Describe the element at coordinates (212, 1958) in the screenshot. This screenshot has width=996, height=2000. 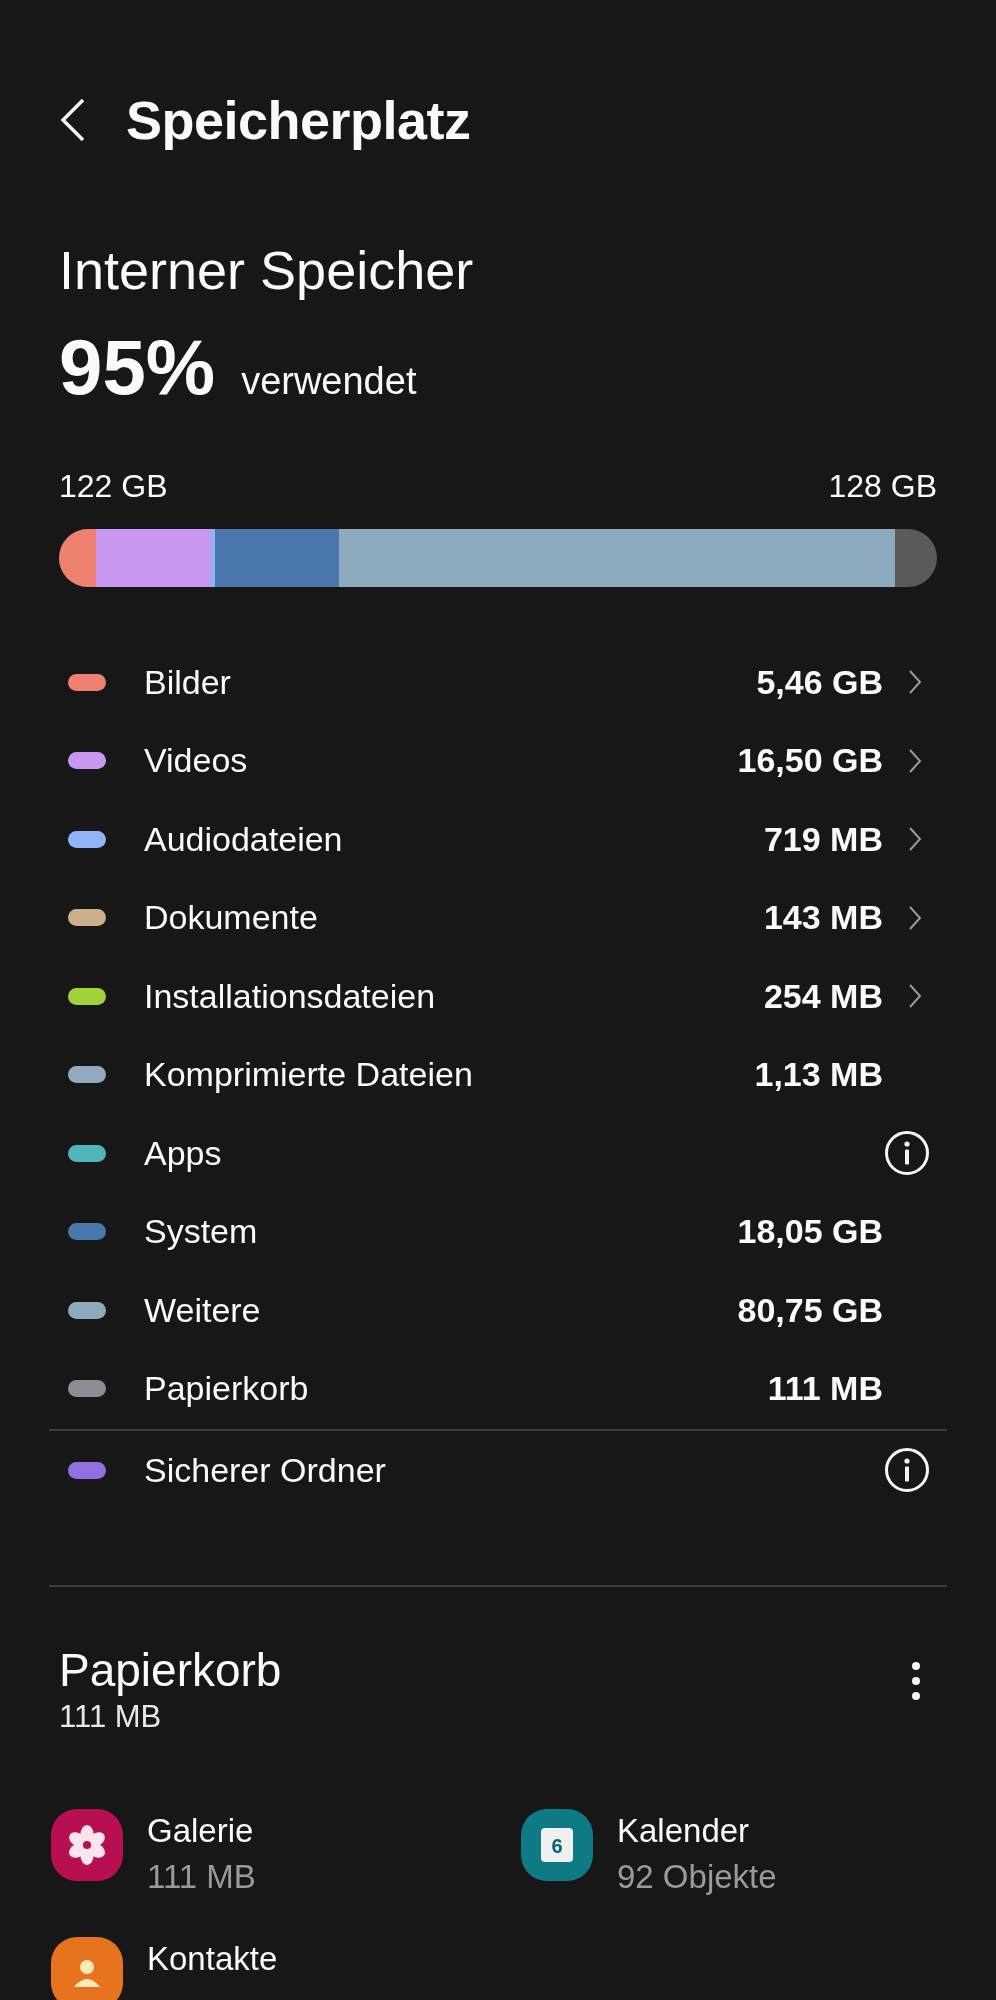
I see `app-name: Kontakte` at that location.